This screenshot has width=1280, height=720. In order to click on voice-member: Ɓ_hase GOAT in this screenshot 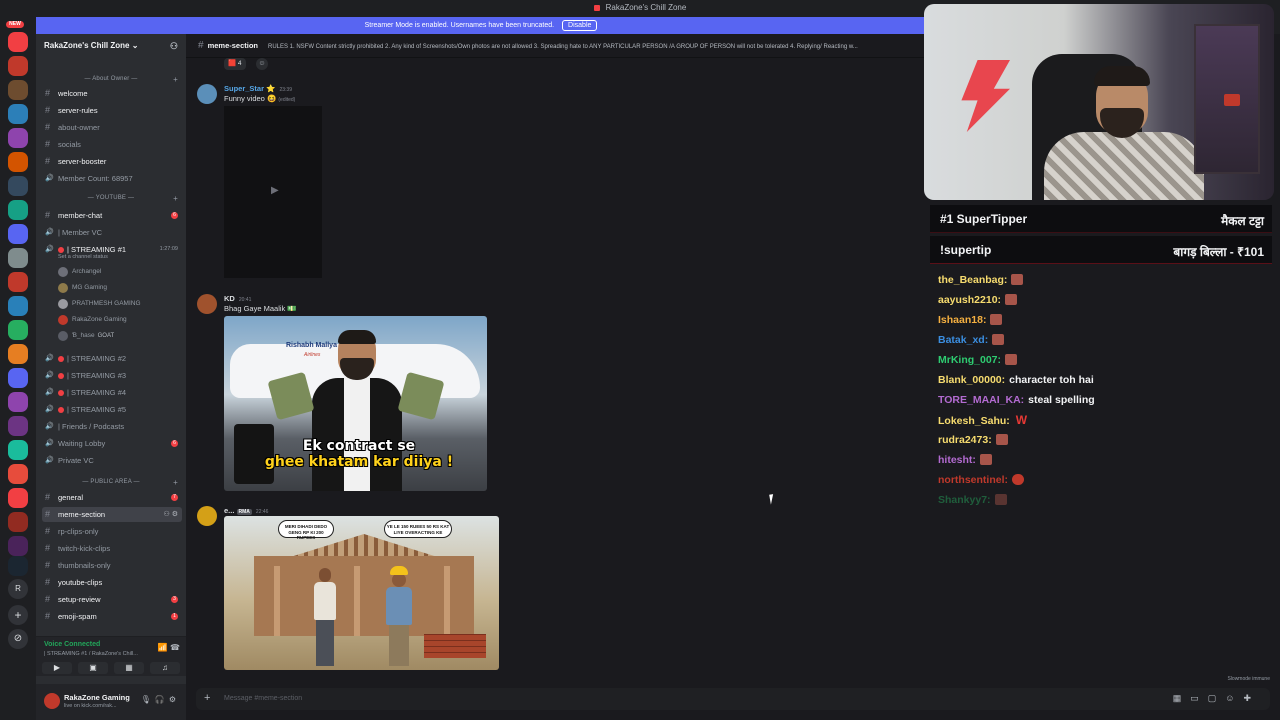, I will do `click(86, 335)`.